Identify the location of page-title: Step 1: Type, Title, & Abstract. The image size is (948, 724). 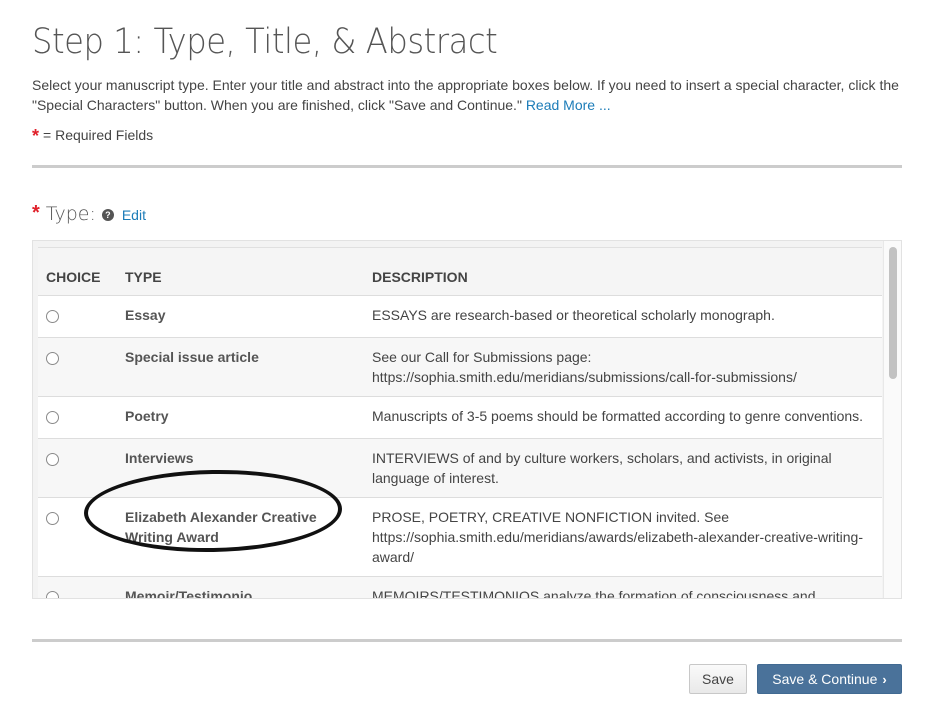
(265, 42).